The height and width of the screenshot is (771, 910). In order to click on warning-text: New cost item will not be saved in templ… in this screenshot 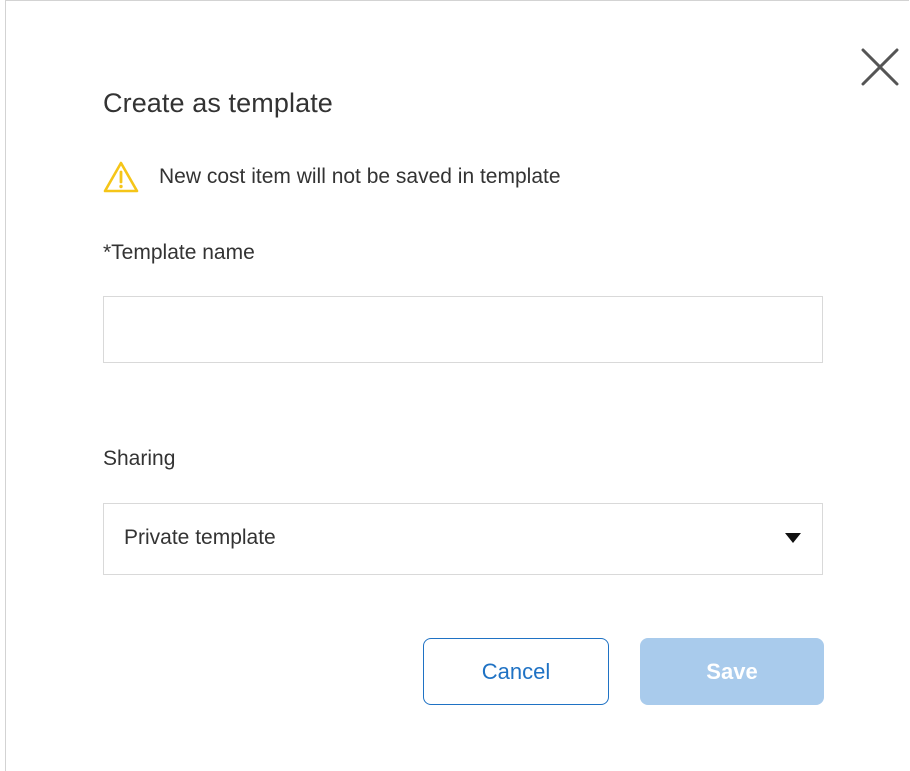, I will do `click(360, 176)`.